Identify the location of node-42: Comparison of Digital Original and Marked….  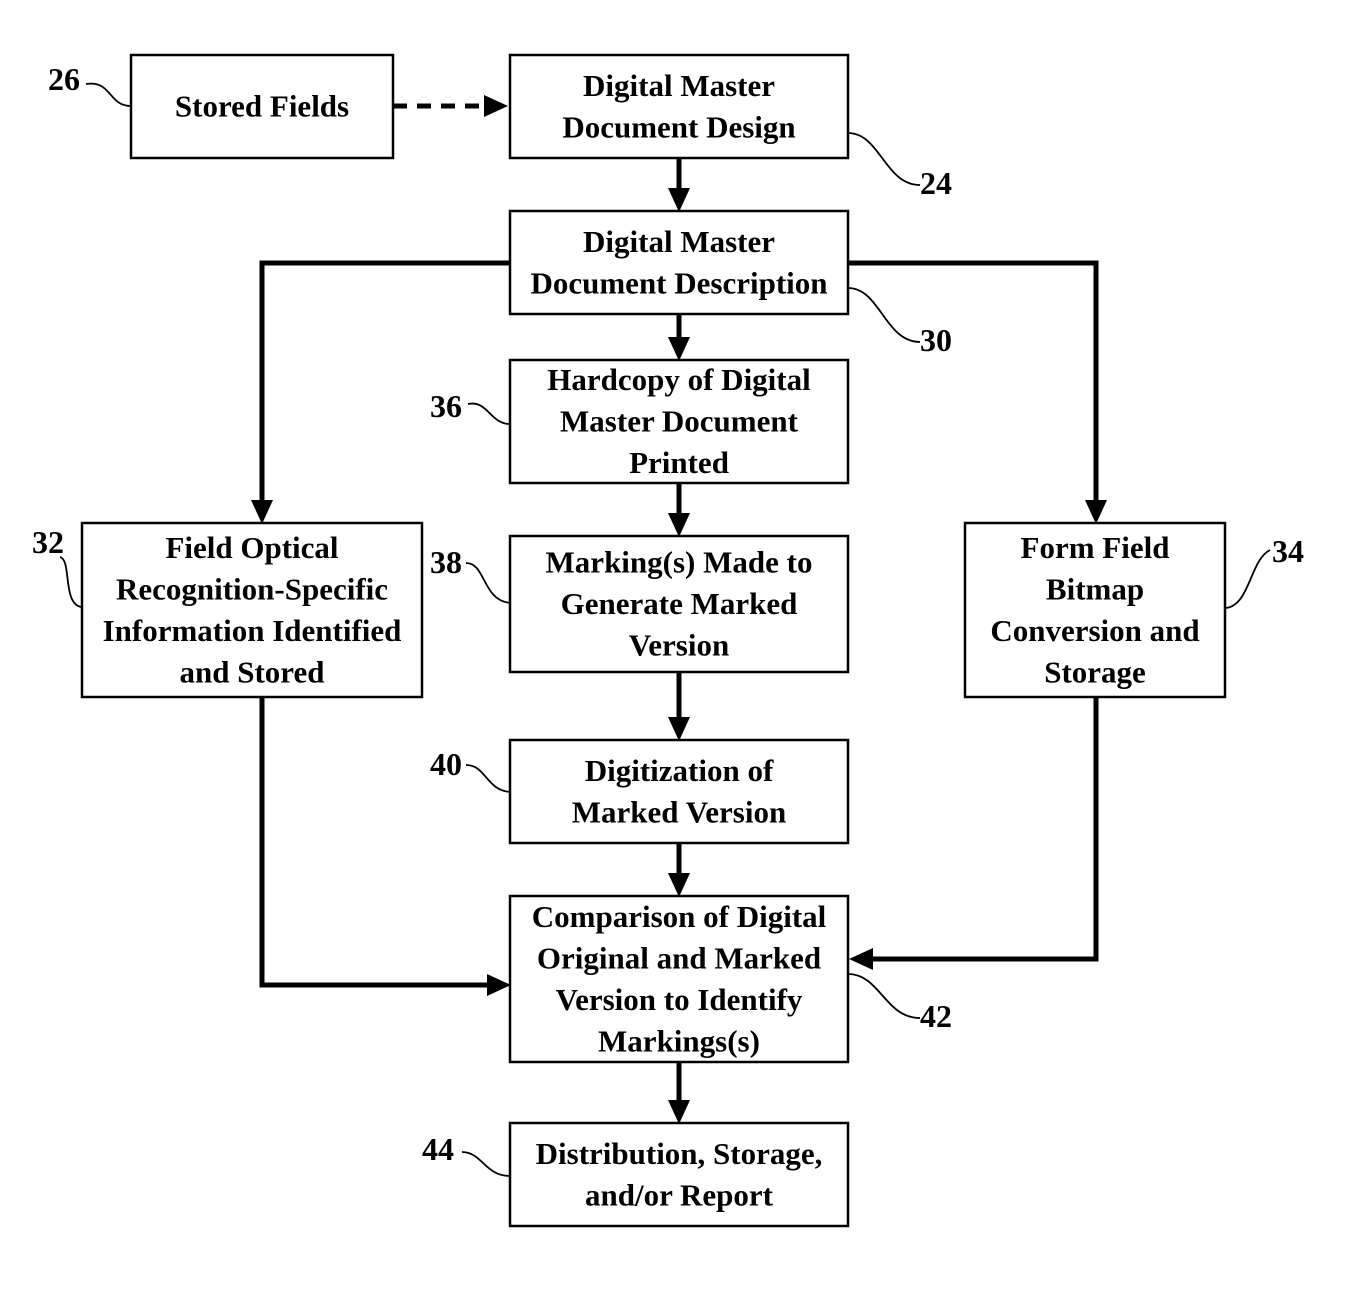
(679, 979).